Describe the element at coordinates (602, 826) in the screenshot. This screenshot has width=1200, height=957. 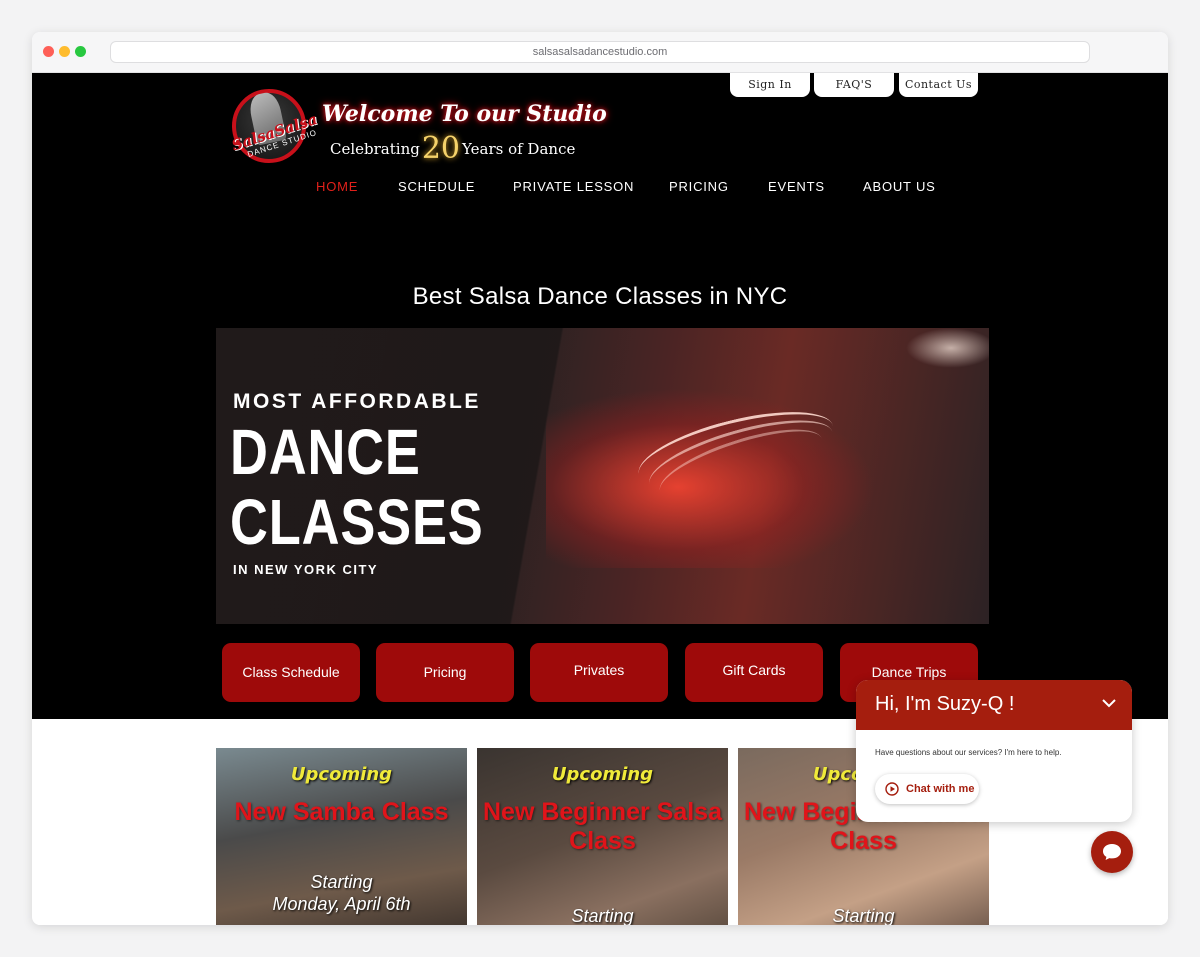
I see `card-class-name: New Beginner Salsa Class` at that location.